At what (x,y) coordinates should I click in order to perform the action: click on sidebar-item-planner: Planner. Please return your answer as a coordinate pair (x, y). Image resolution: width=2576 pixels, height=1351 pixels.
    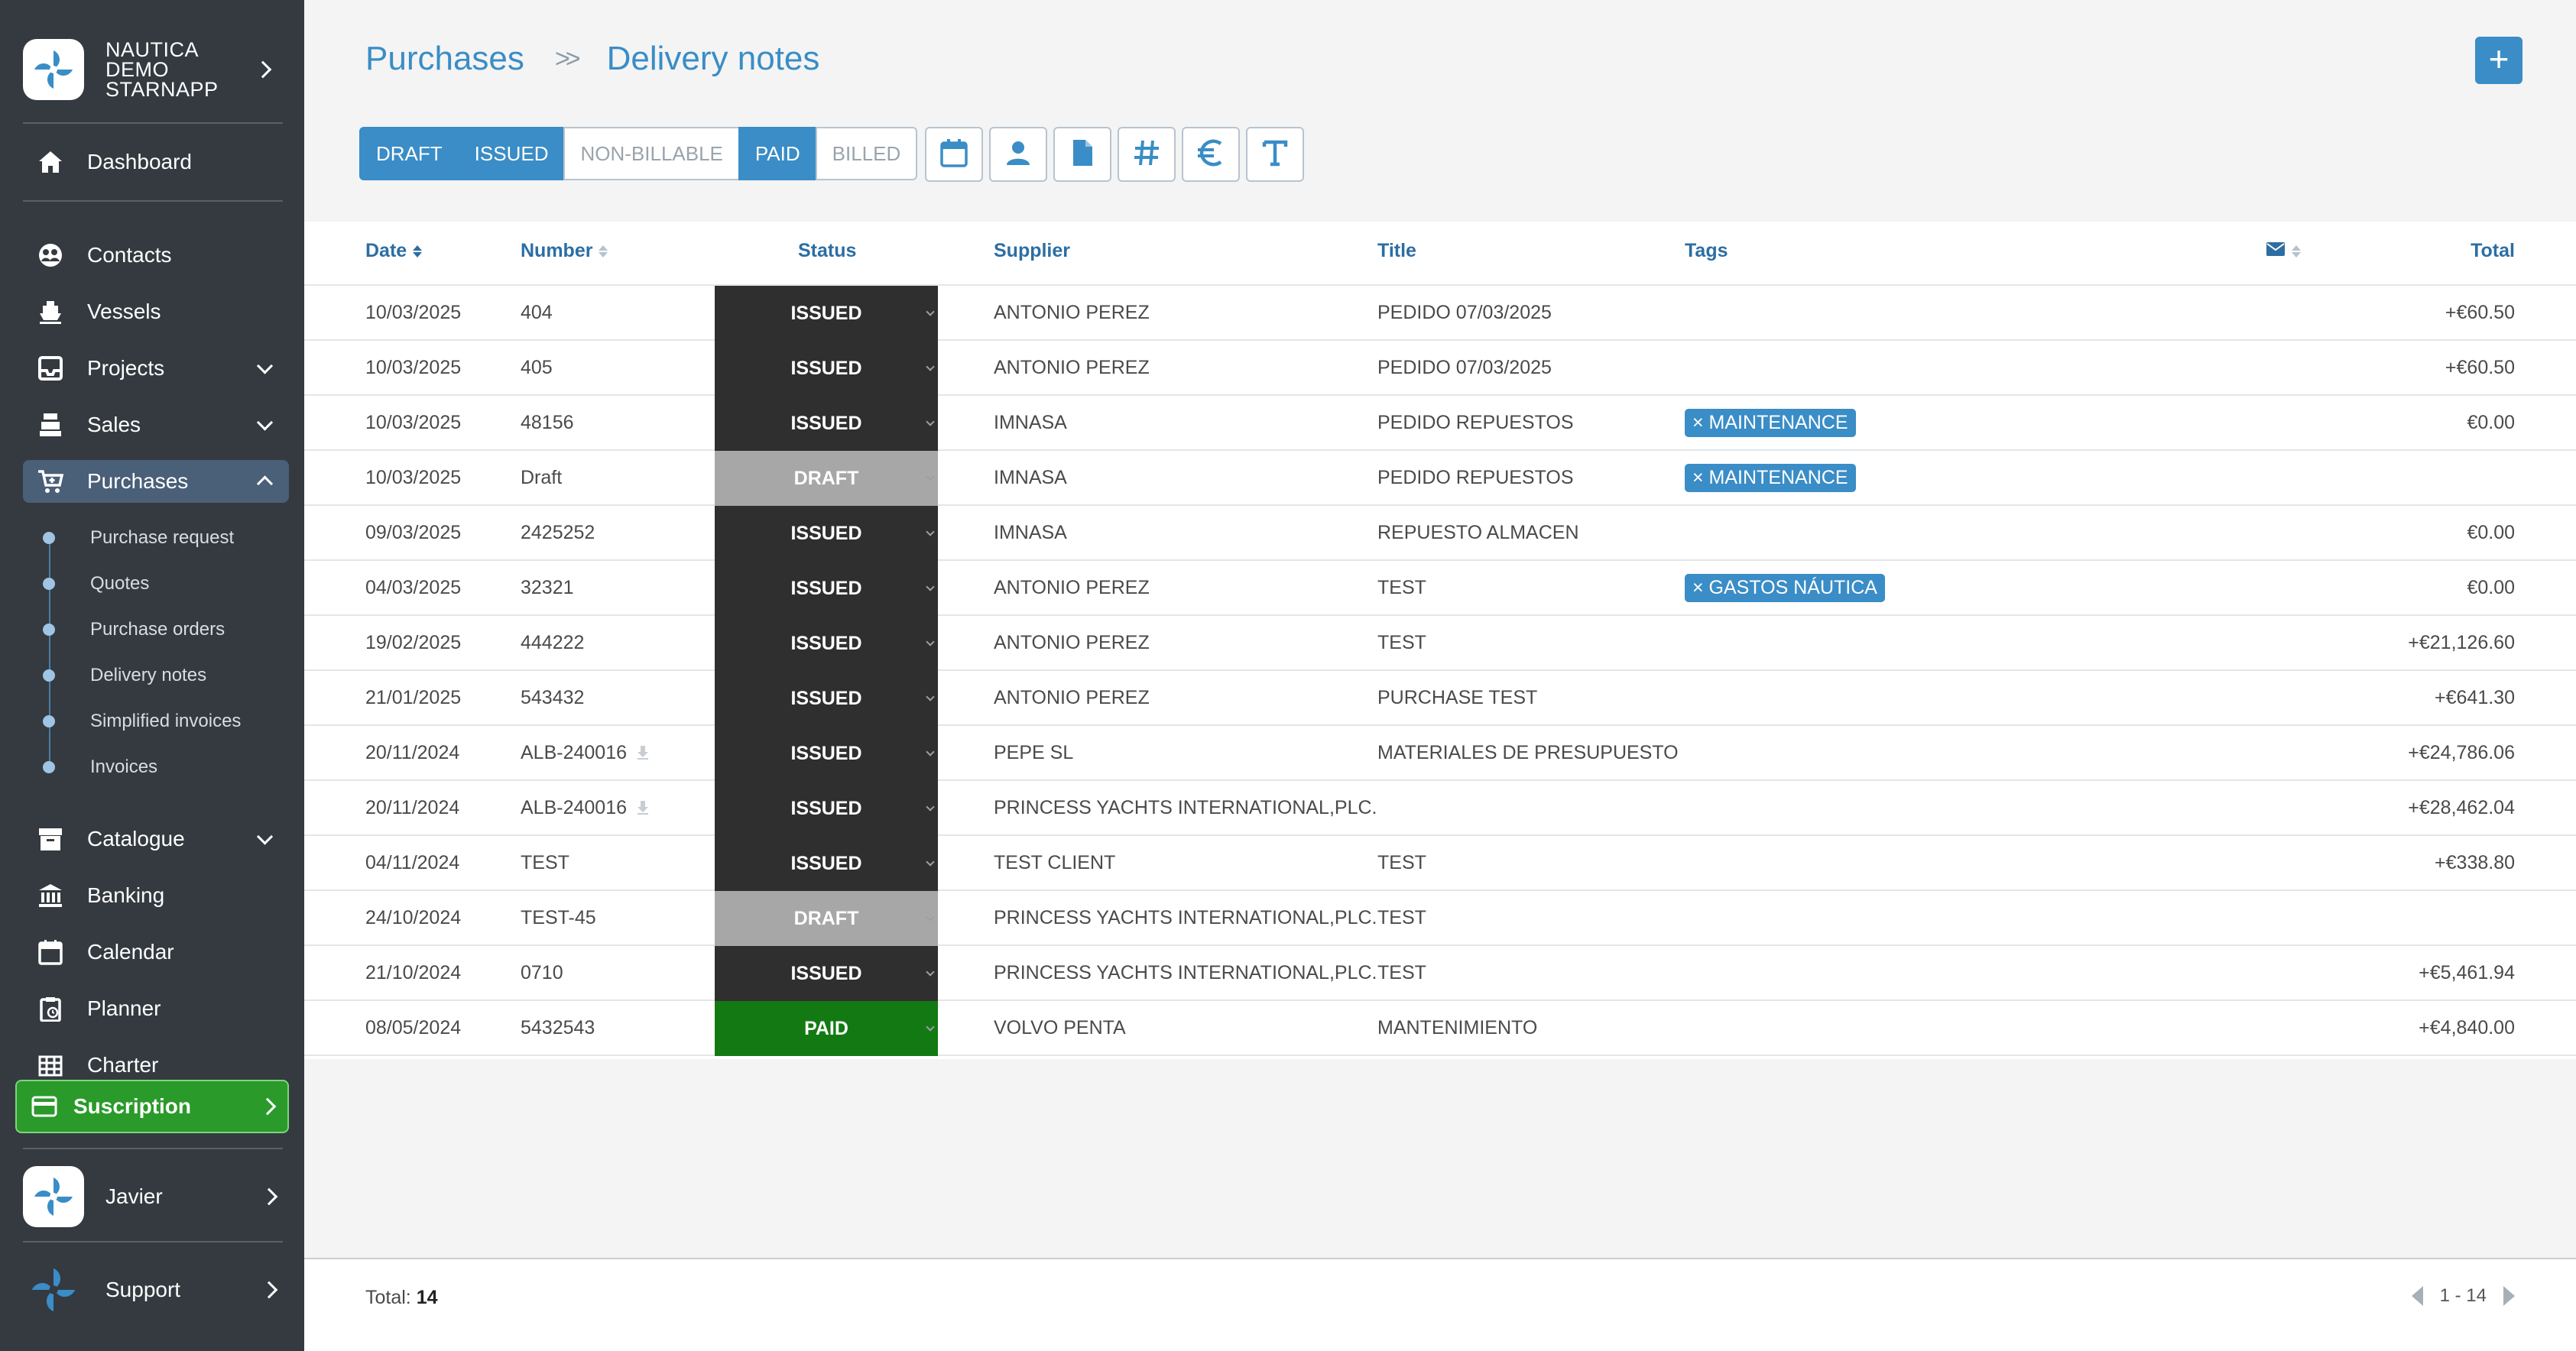
    Looking at the image, I should click on (156, 1009).